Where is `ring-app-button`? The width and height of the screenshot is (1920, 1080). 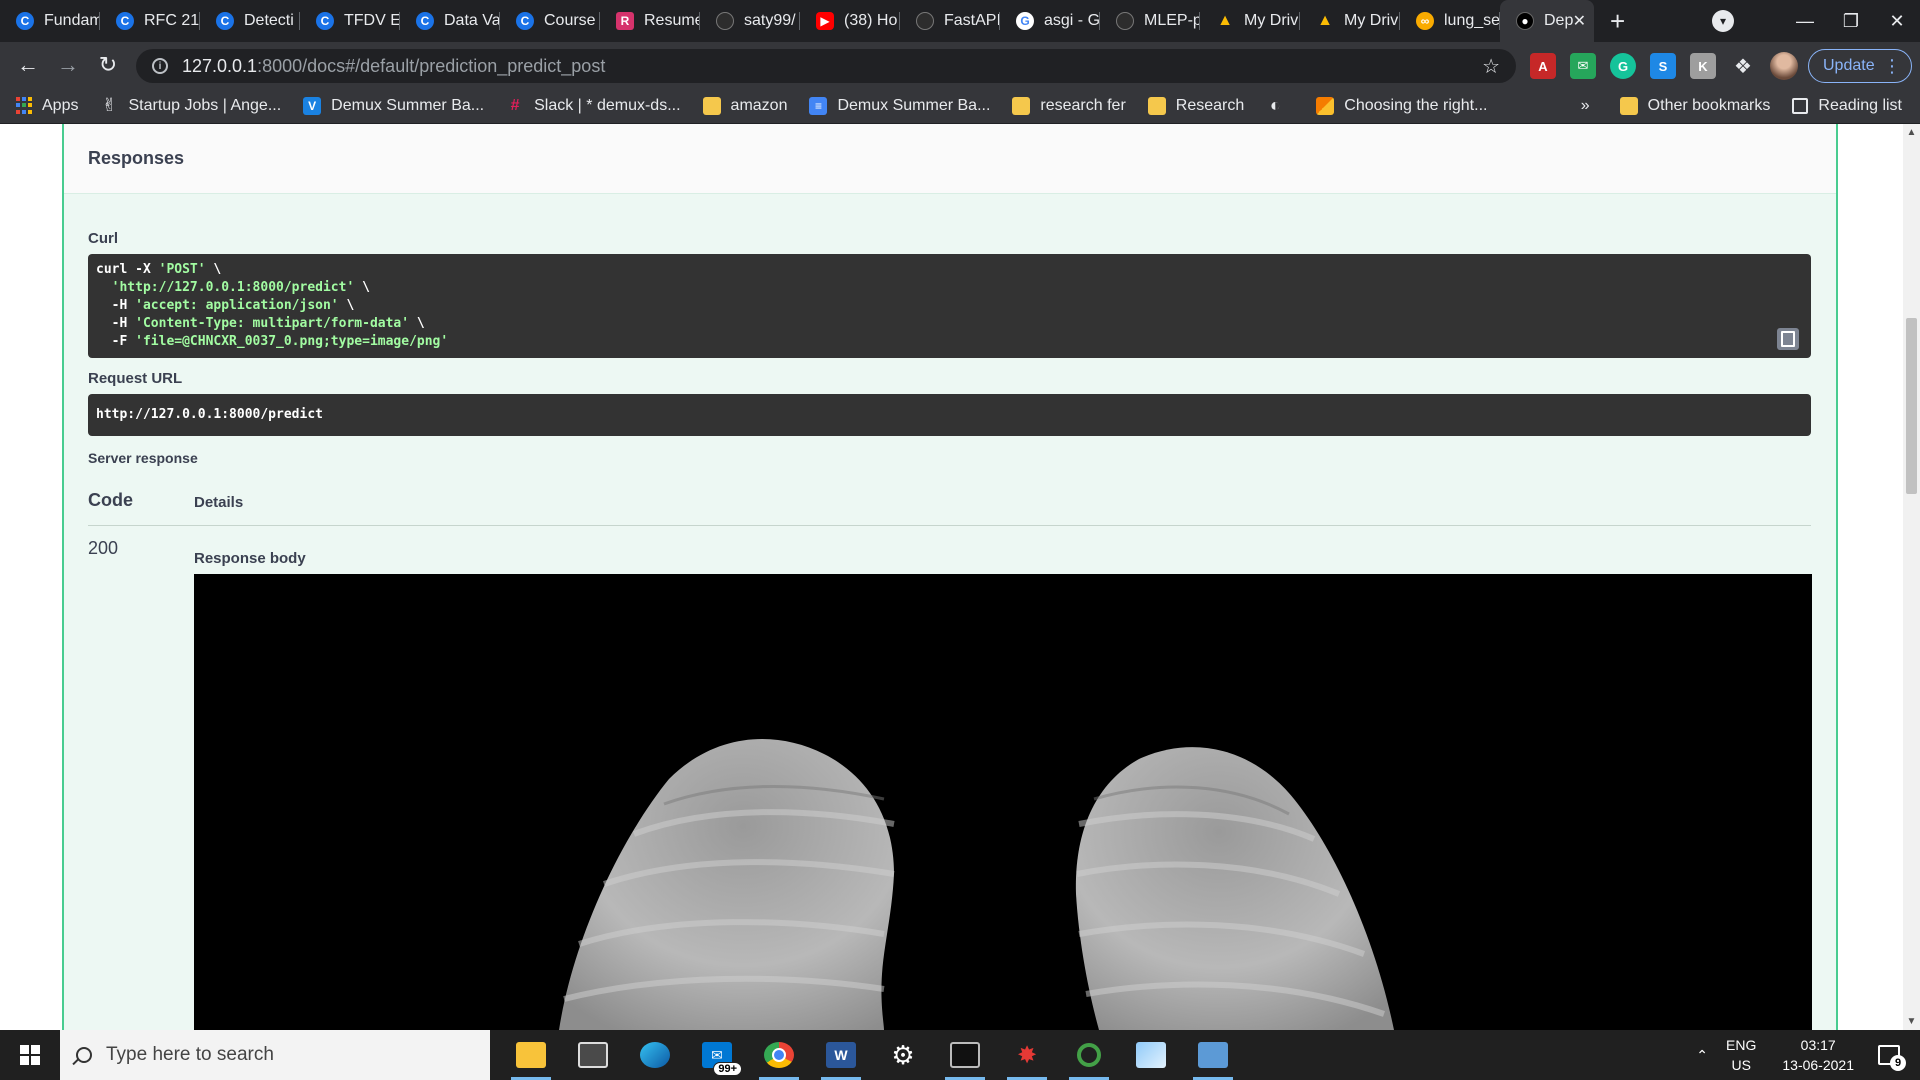 ring-app-button is located at coordinates (1089, 1055).